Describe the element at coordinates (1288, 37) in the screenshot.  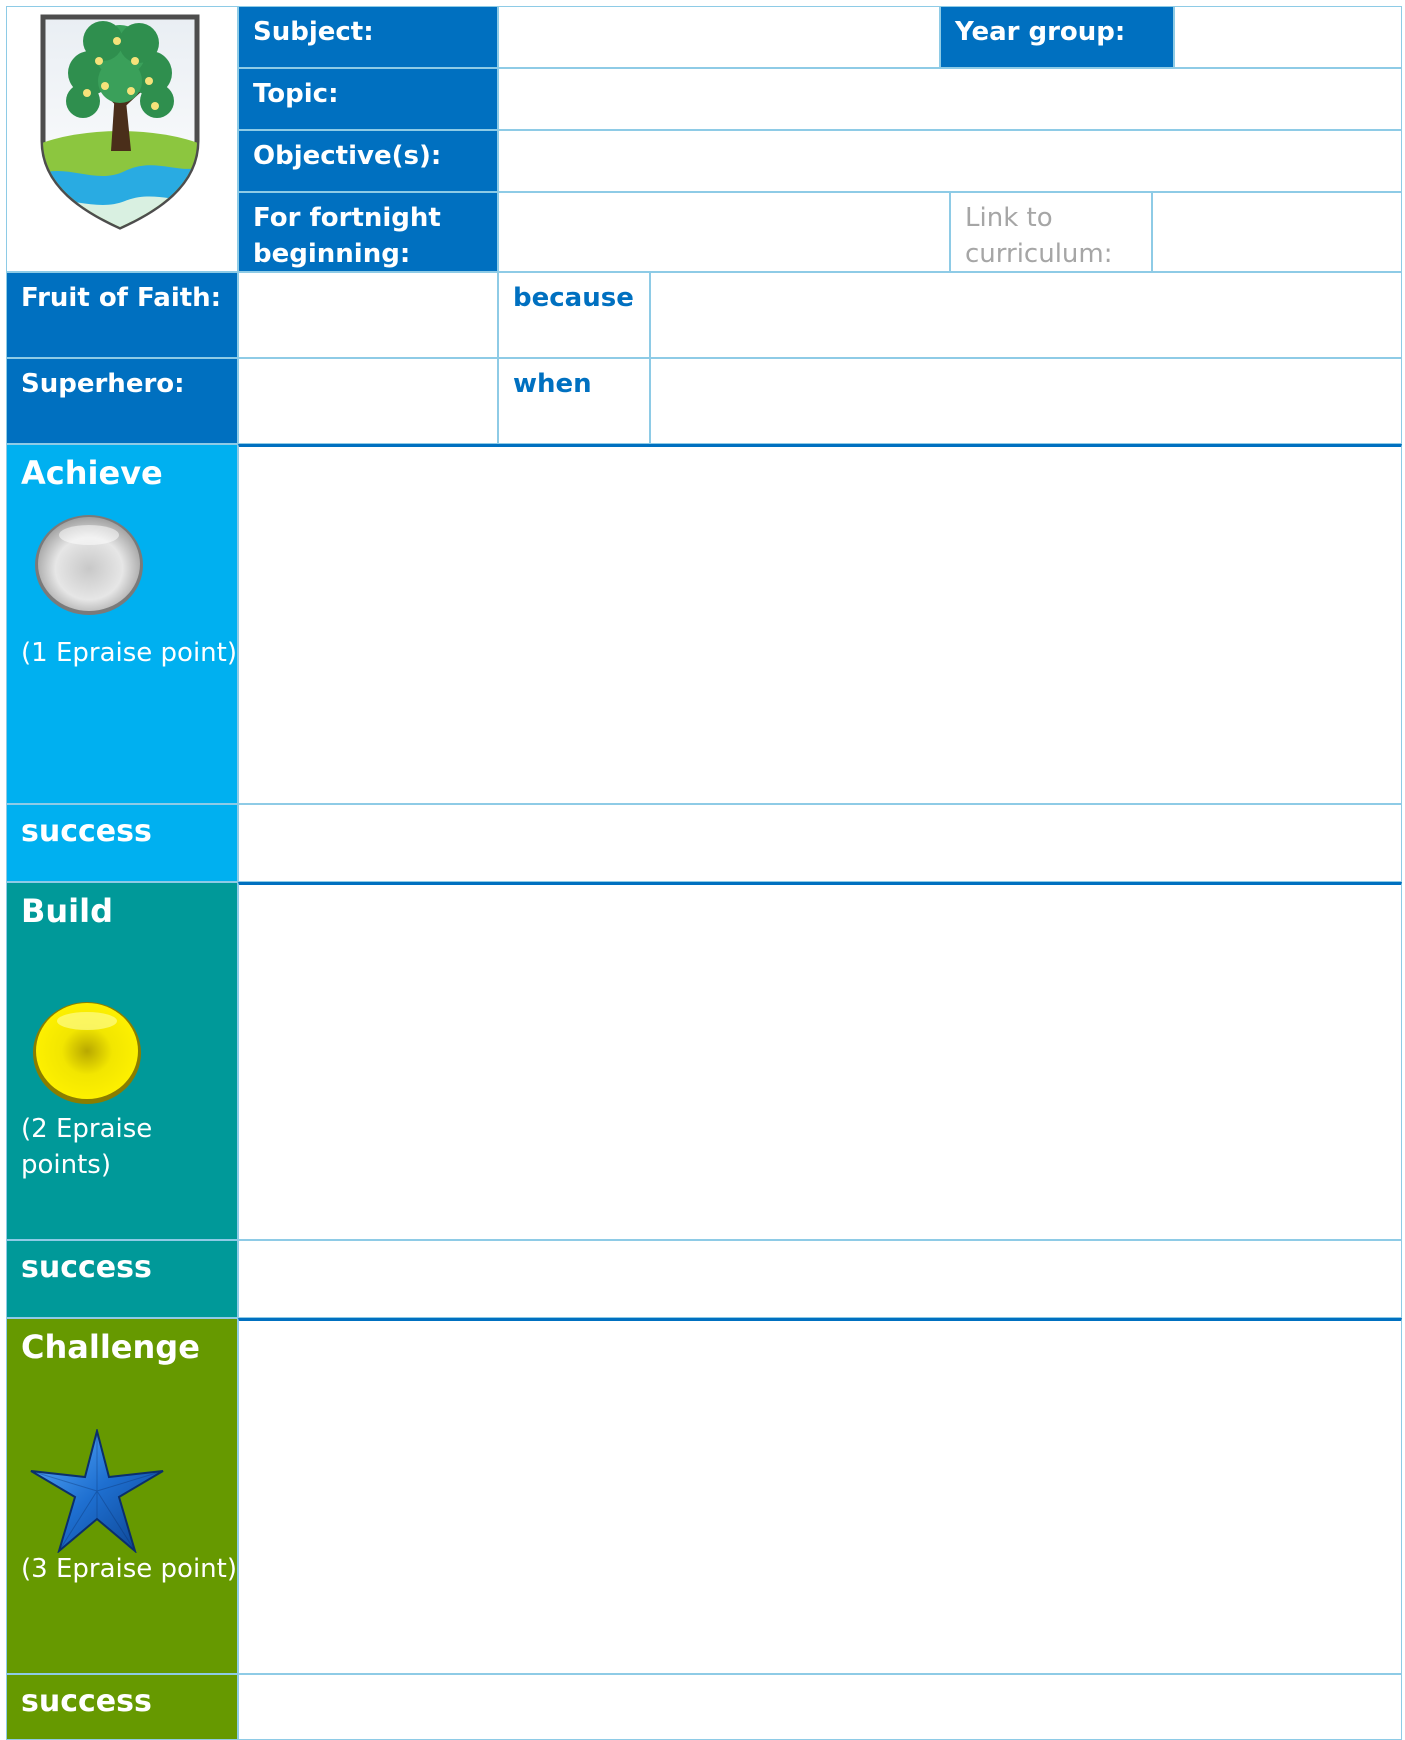
I see `year-group-field` at that location.